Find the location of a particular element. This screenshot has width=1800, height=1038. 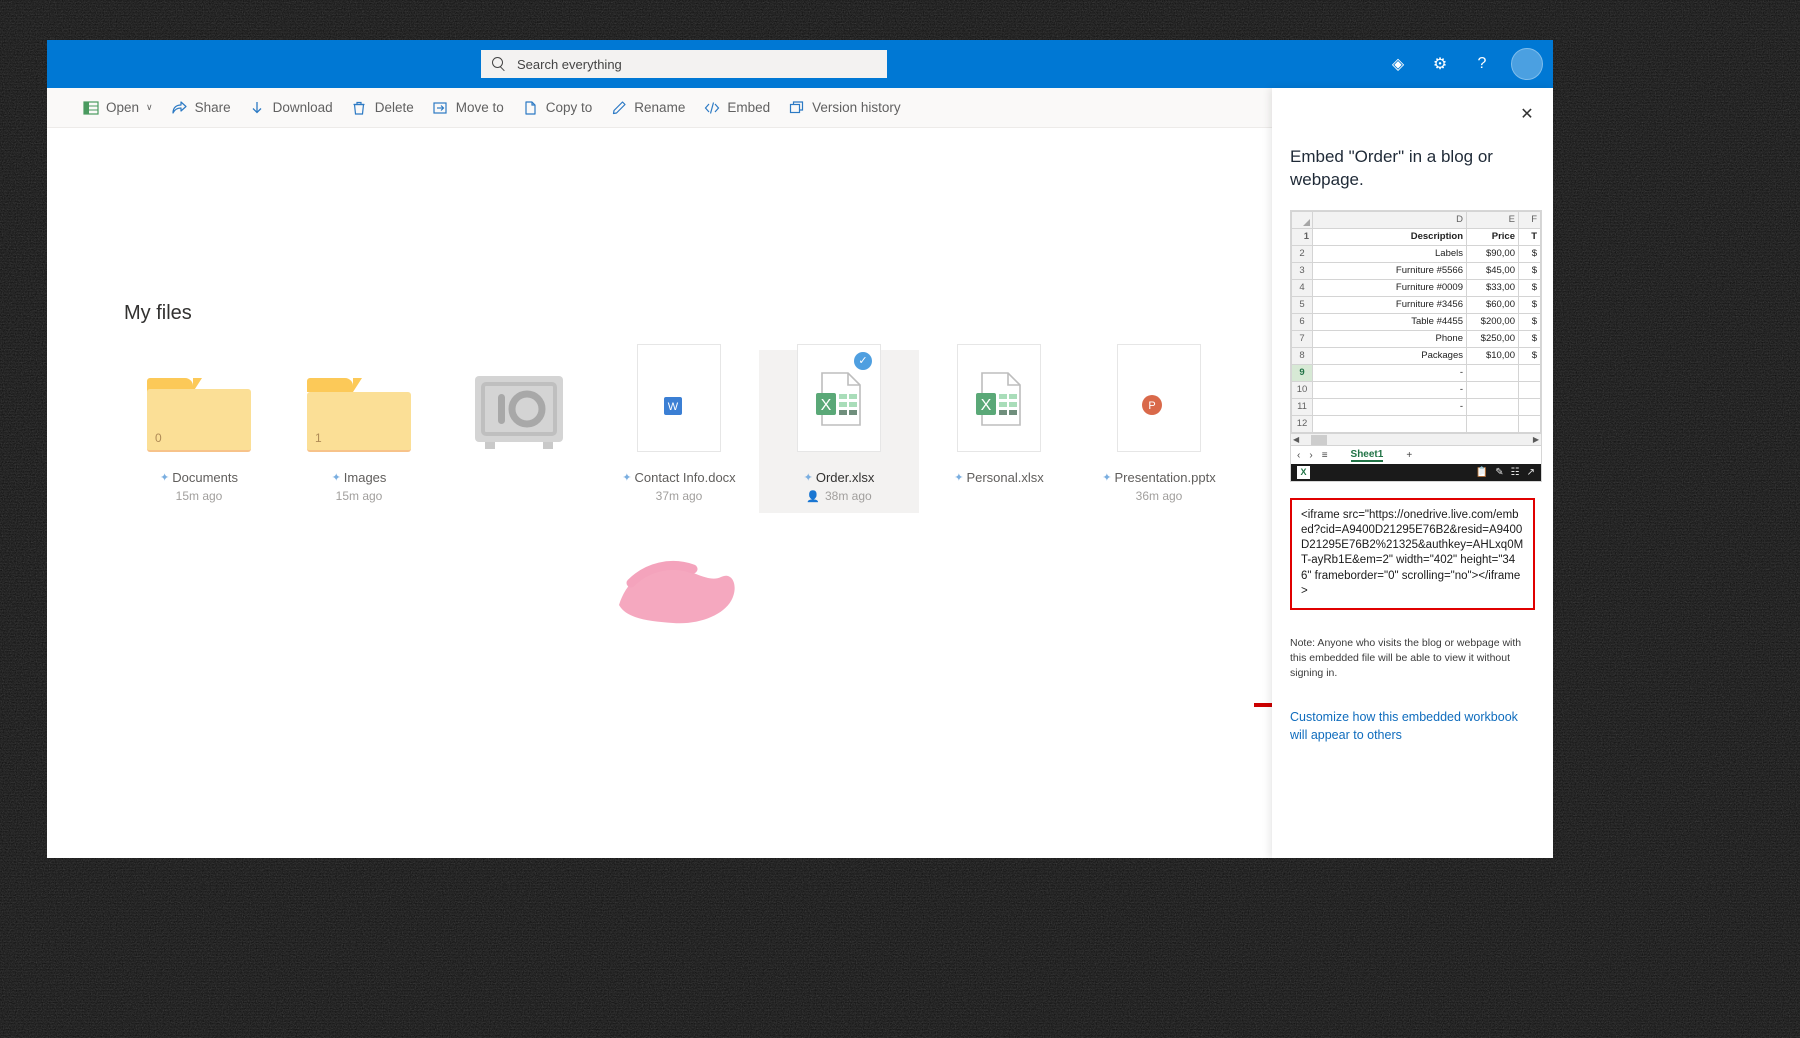

cell-description is located at coordinates (1389, 423).